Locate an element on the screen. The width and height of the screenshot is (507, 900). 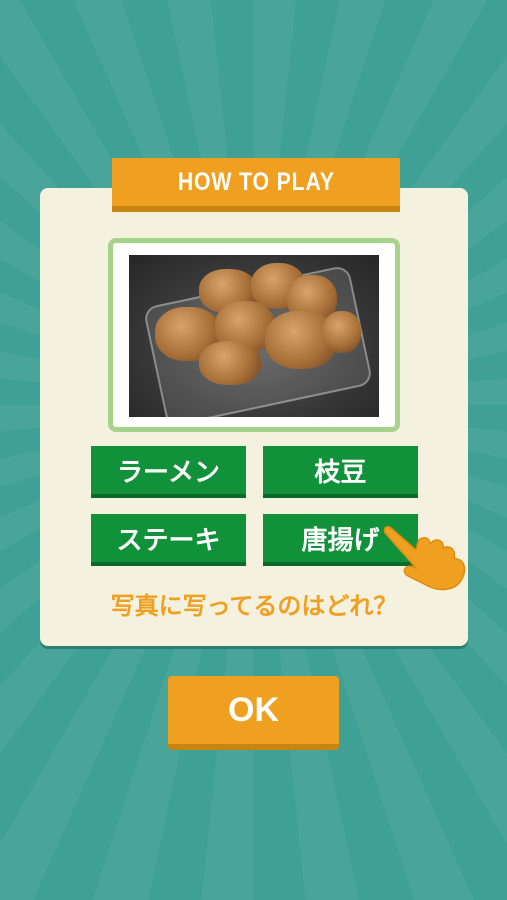
pointing-hand-icon is located at coordinates (424, 558).